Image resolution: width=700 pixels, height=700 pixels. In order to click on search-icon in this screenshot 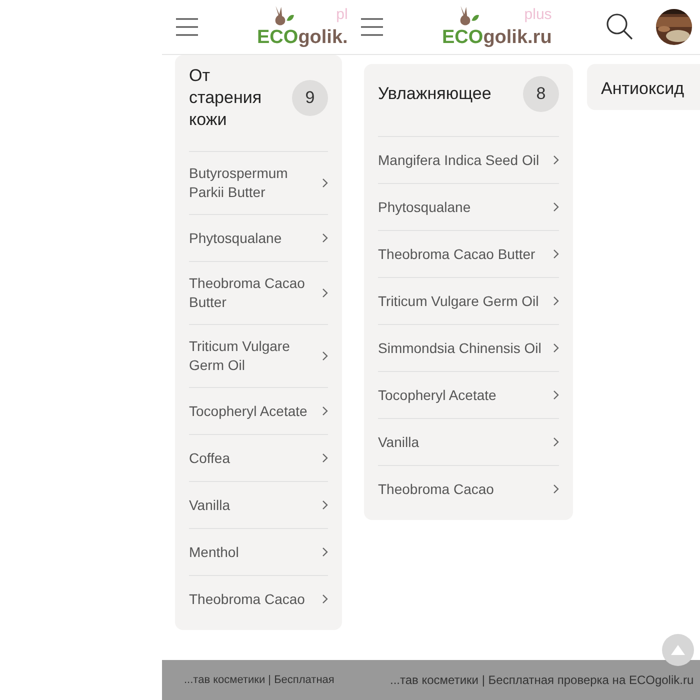, I will do `click(620, 27)`.